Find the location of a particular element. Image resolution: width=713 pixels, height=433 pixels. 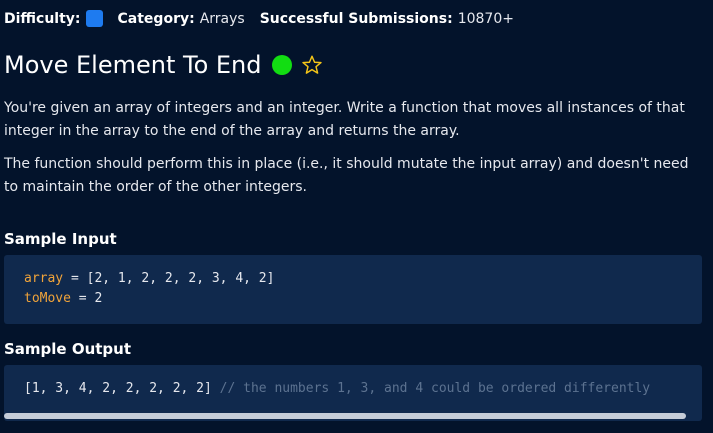

horizontal-scrollbar is located at coordinates (353, 417).